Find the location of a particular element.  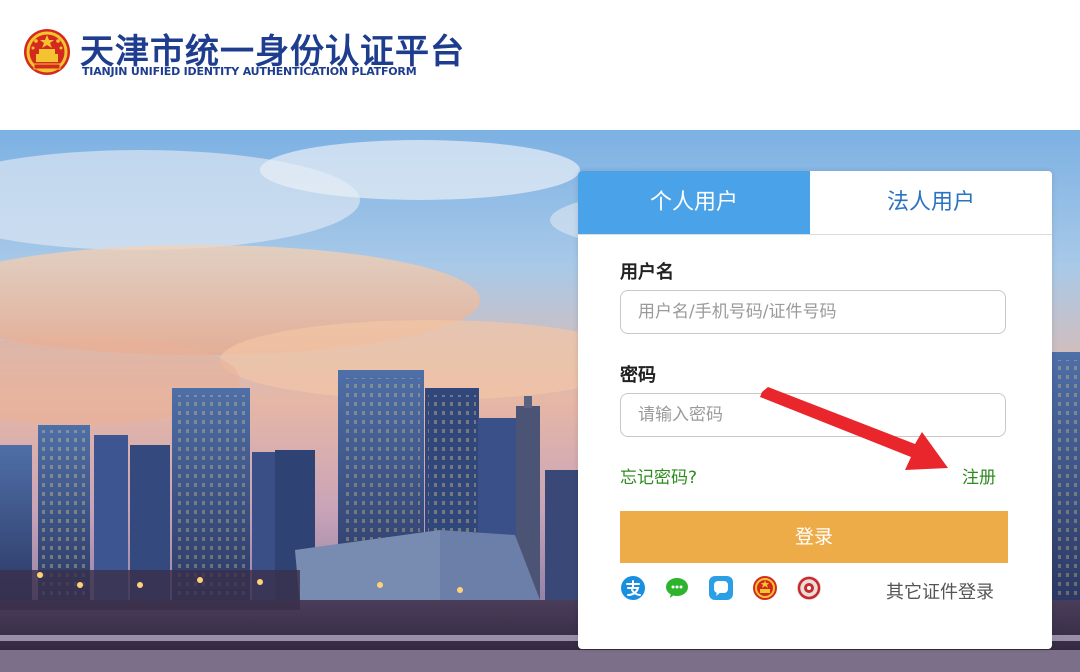

username-label: 用户名 is located at coordinates (647, 272).